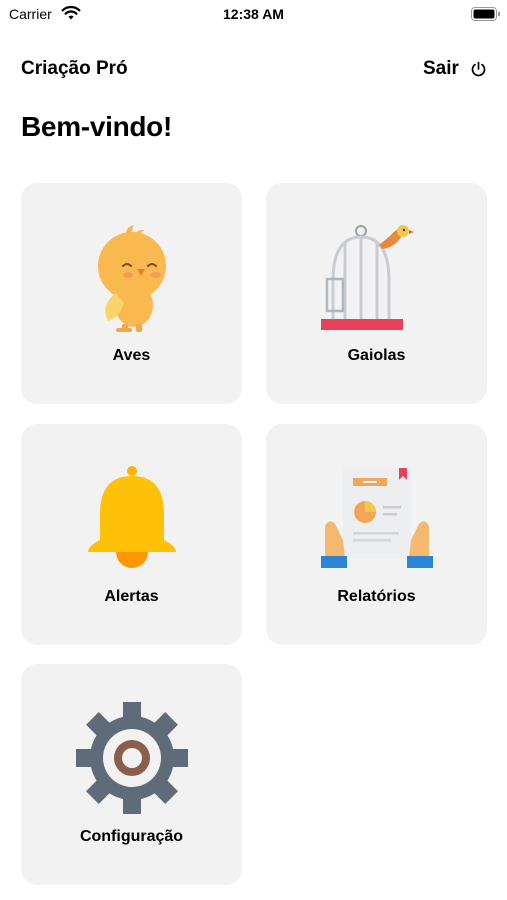 This screenshot has height=900, width=507. I want to click on status-bar: Carrier 12:38 AM, so click(253, 15).